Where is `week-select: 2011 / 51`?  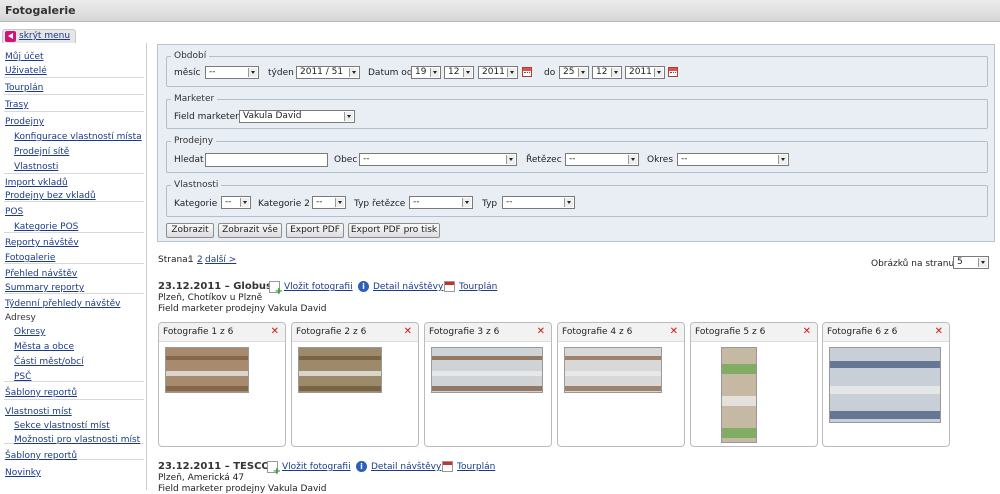
week-select: 2011 / 51 is located at coordinates (328, 72).